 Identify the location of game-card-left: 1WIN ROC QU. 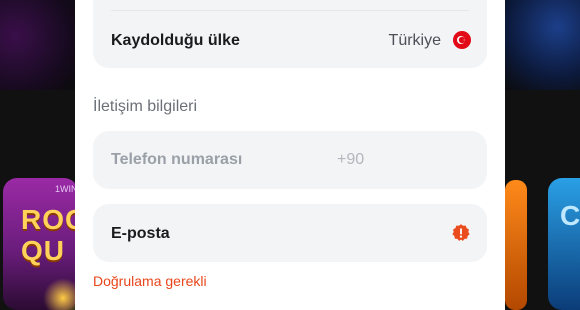
(44, 244).